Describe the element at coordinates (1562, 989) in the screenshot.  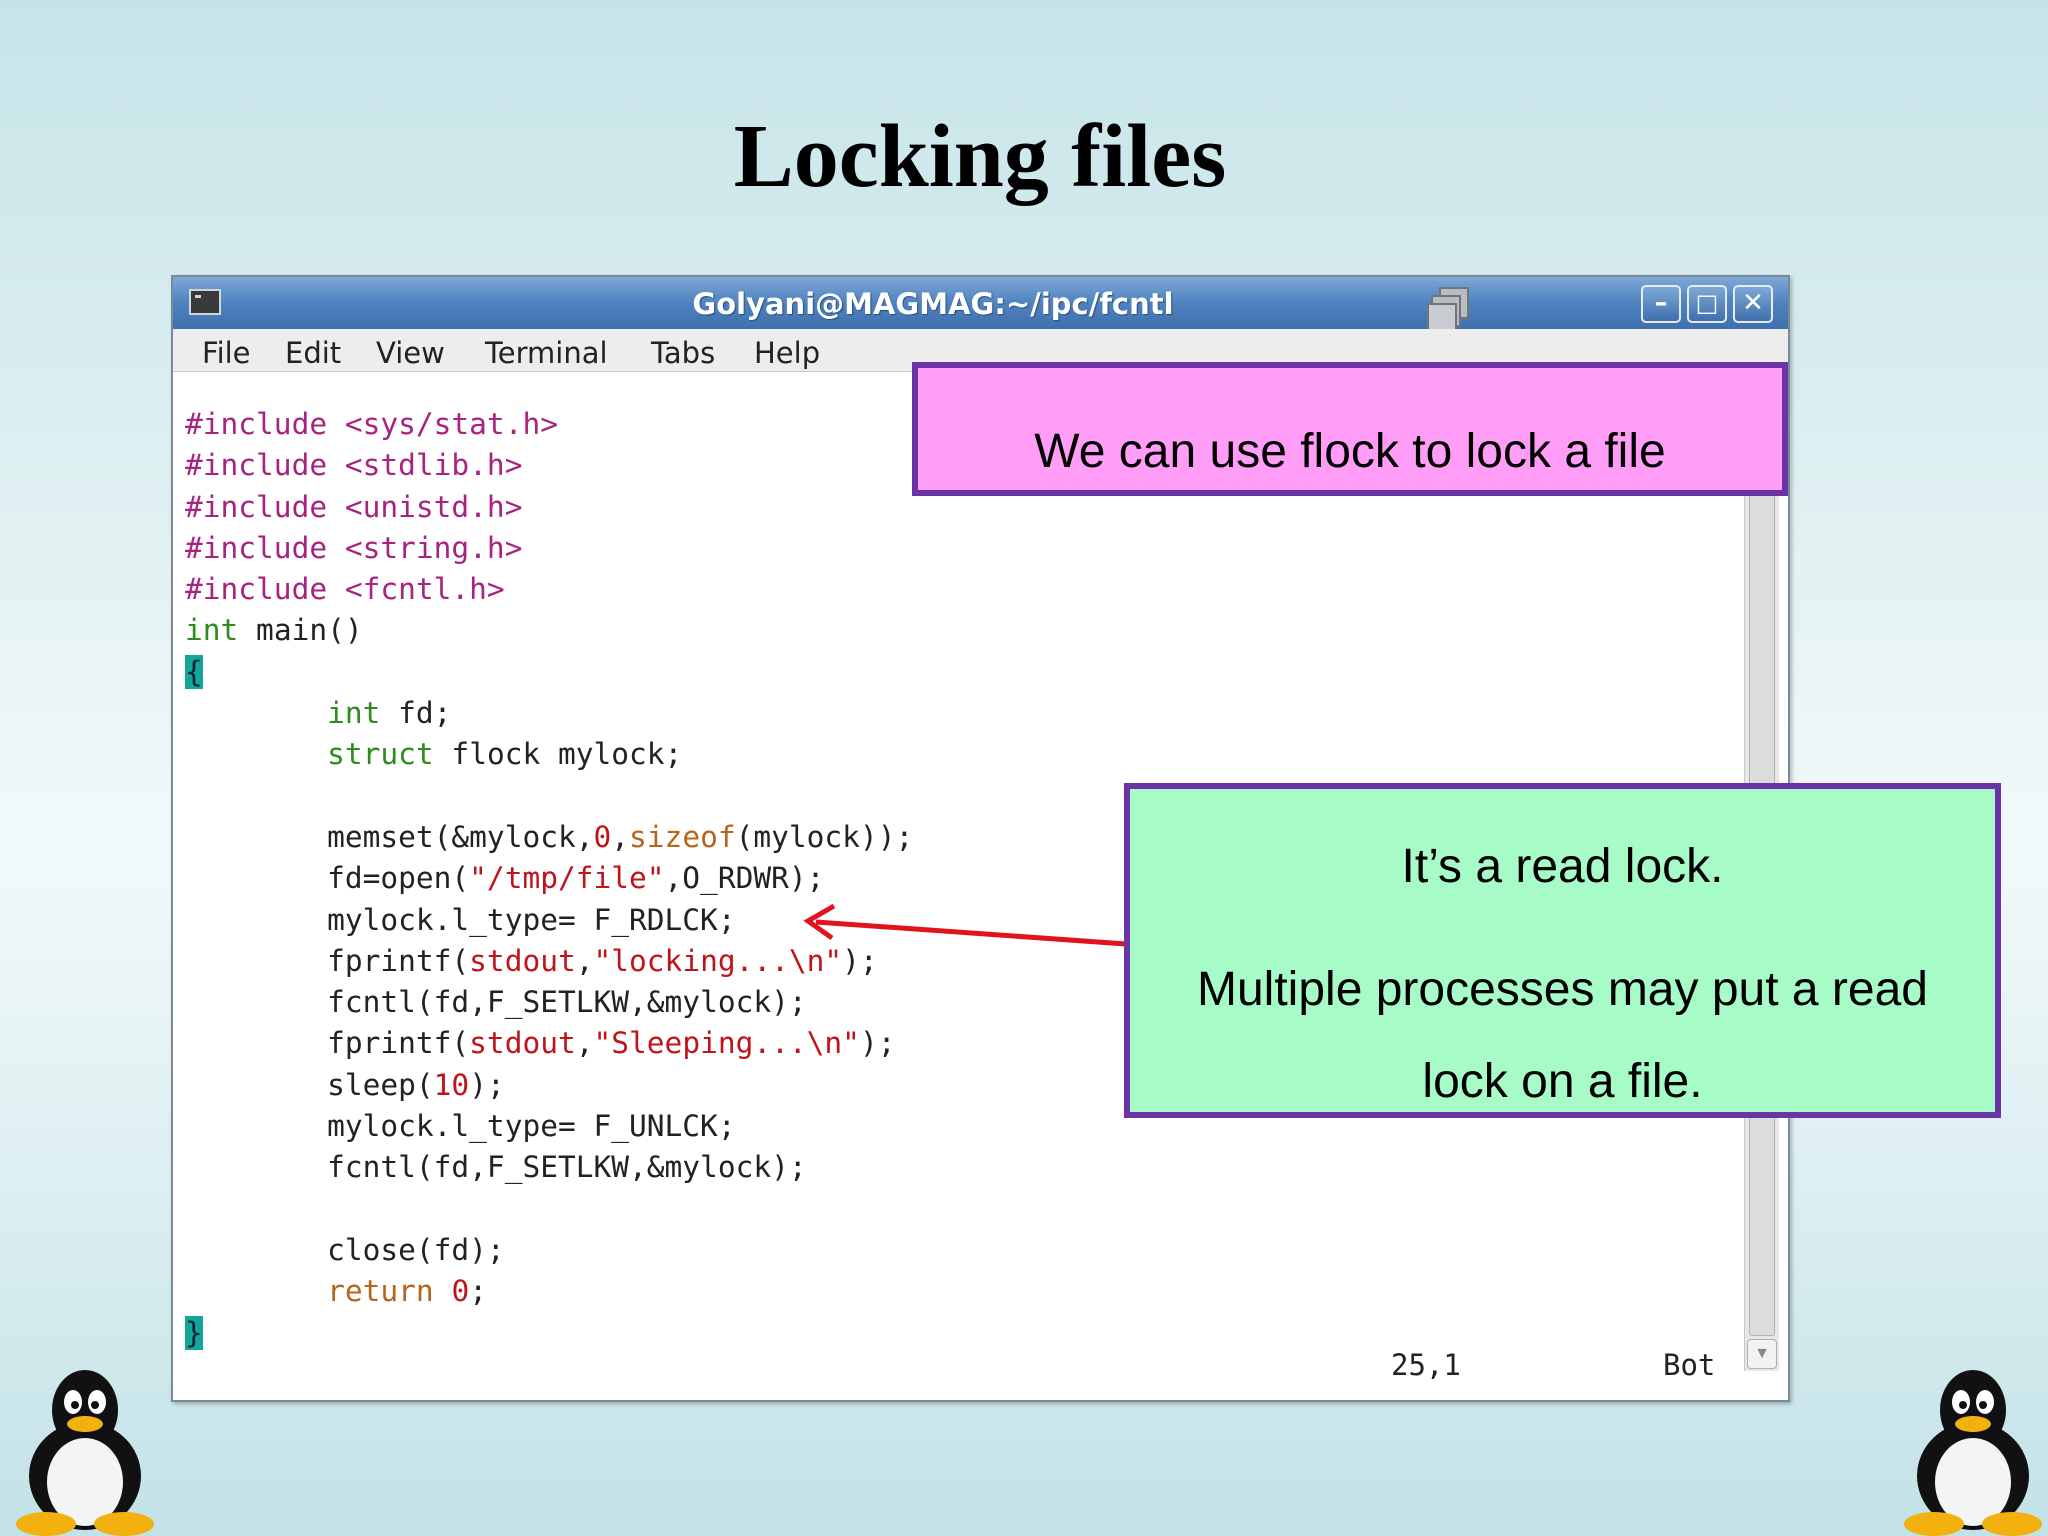
I see `callout-read-lock-line2: Multiple processes may put a read` at that location.